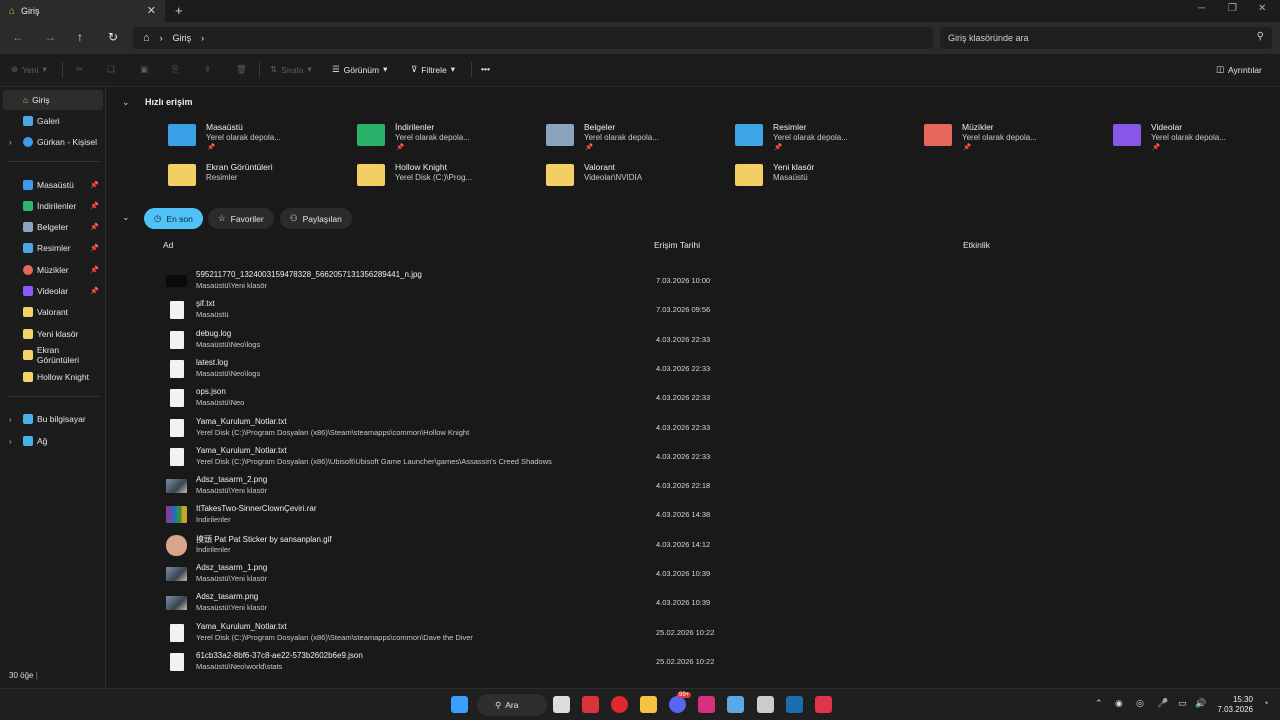  What do you see at coordinates (794, 704) in the screenshot?
I see `steam-icon` at bounding box center [794, 704].